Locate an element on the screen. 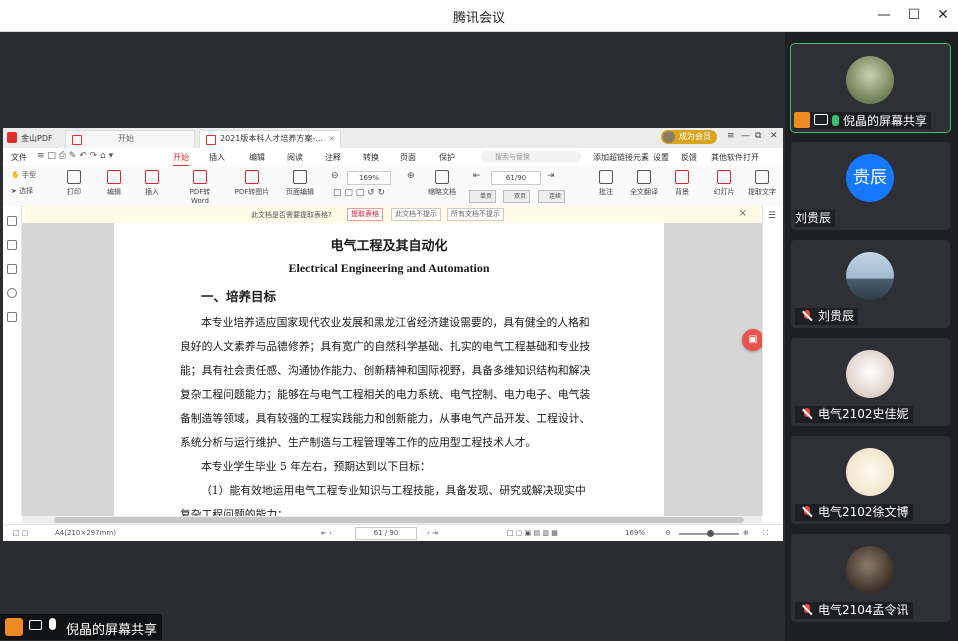 Image resolution: width=958 pixels, height=641 pixels. member-badge: 成为会员 is located at coordinates (689, 137).